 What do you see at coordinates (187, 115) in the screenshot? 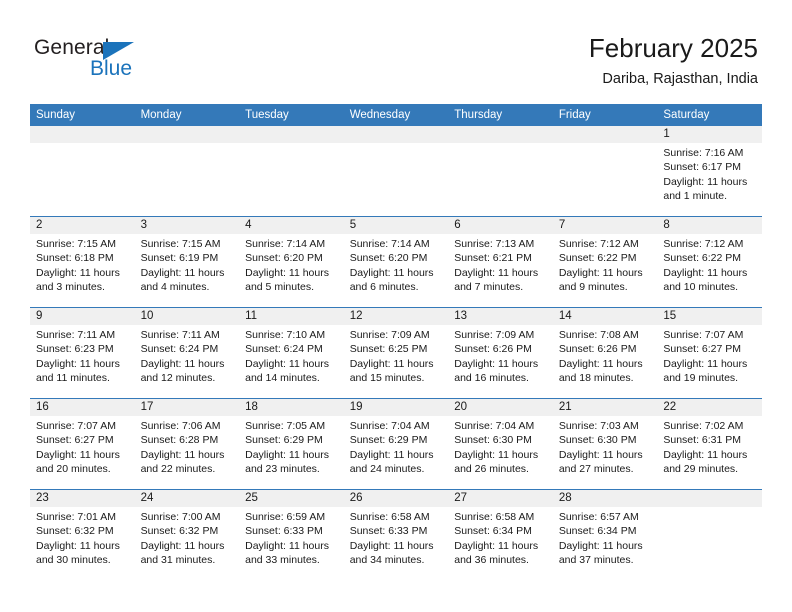
I see `weekday-header-monday: Monday` at bounding box center [187, 115].